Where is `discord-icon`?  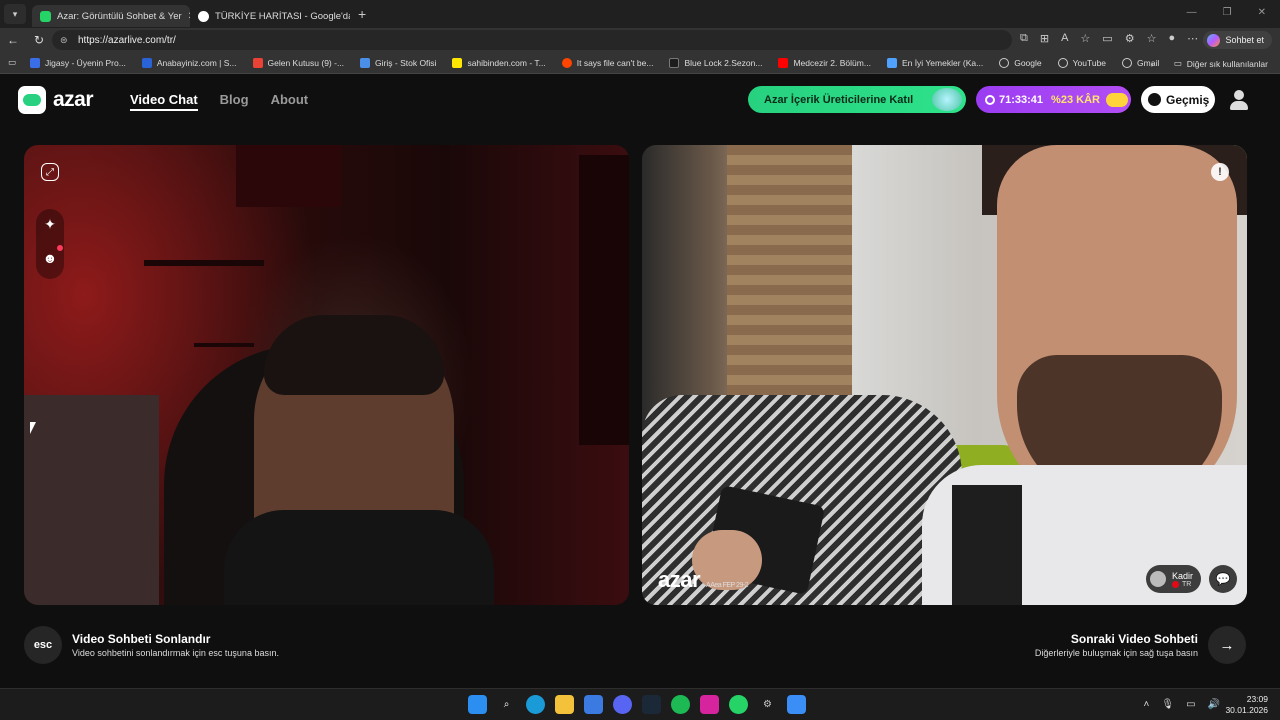 discord-icon is located at coordinates (622, 704).